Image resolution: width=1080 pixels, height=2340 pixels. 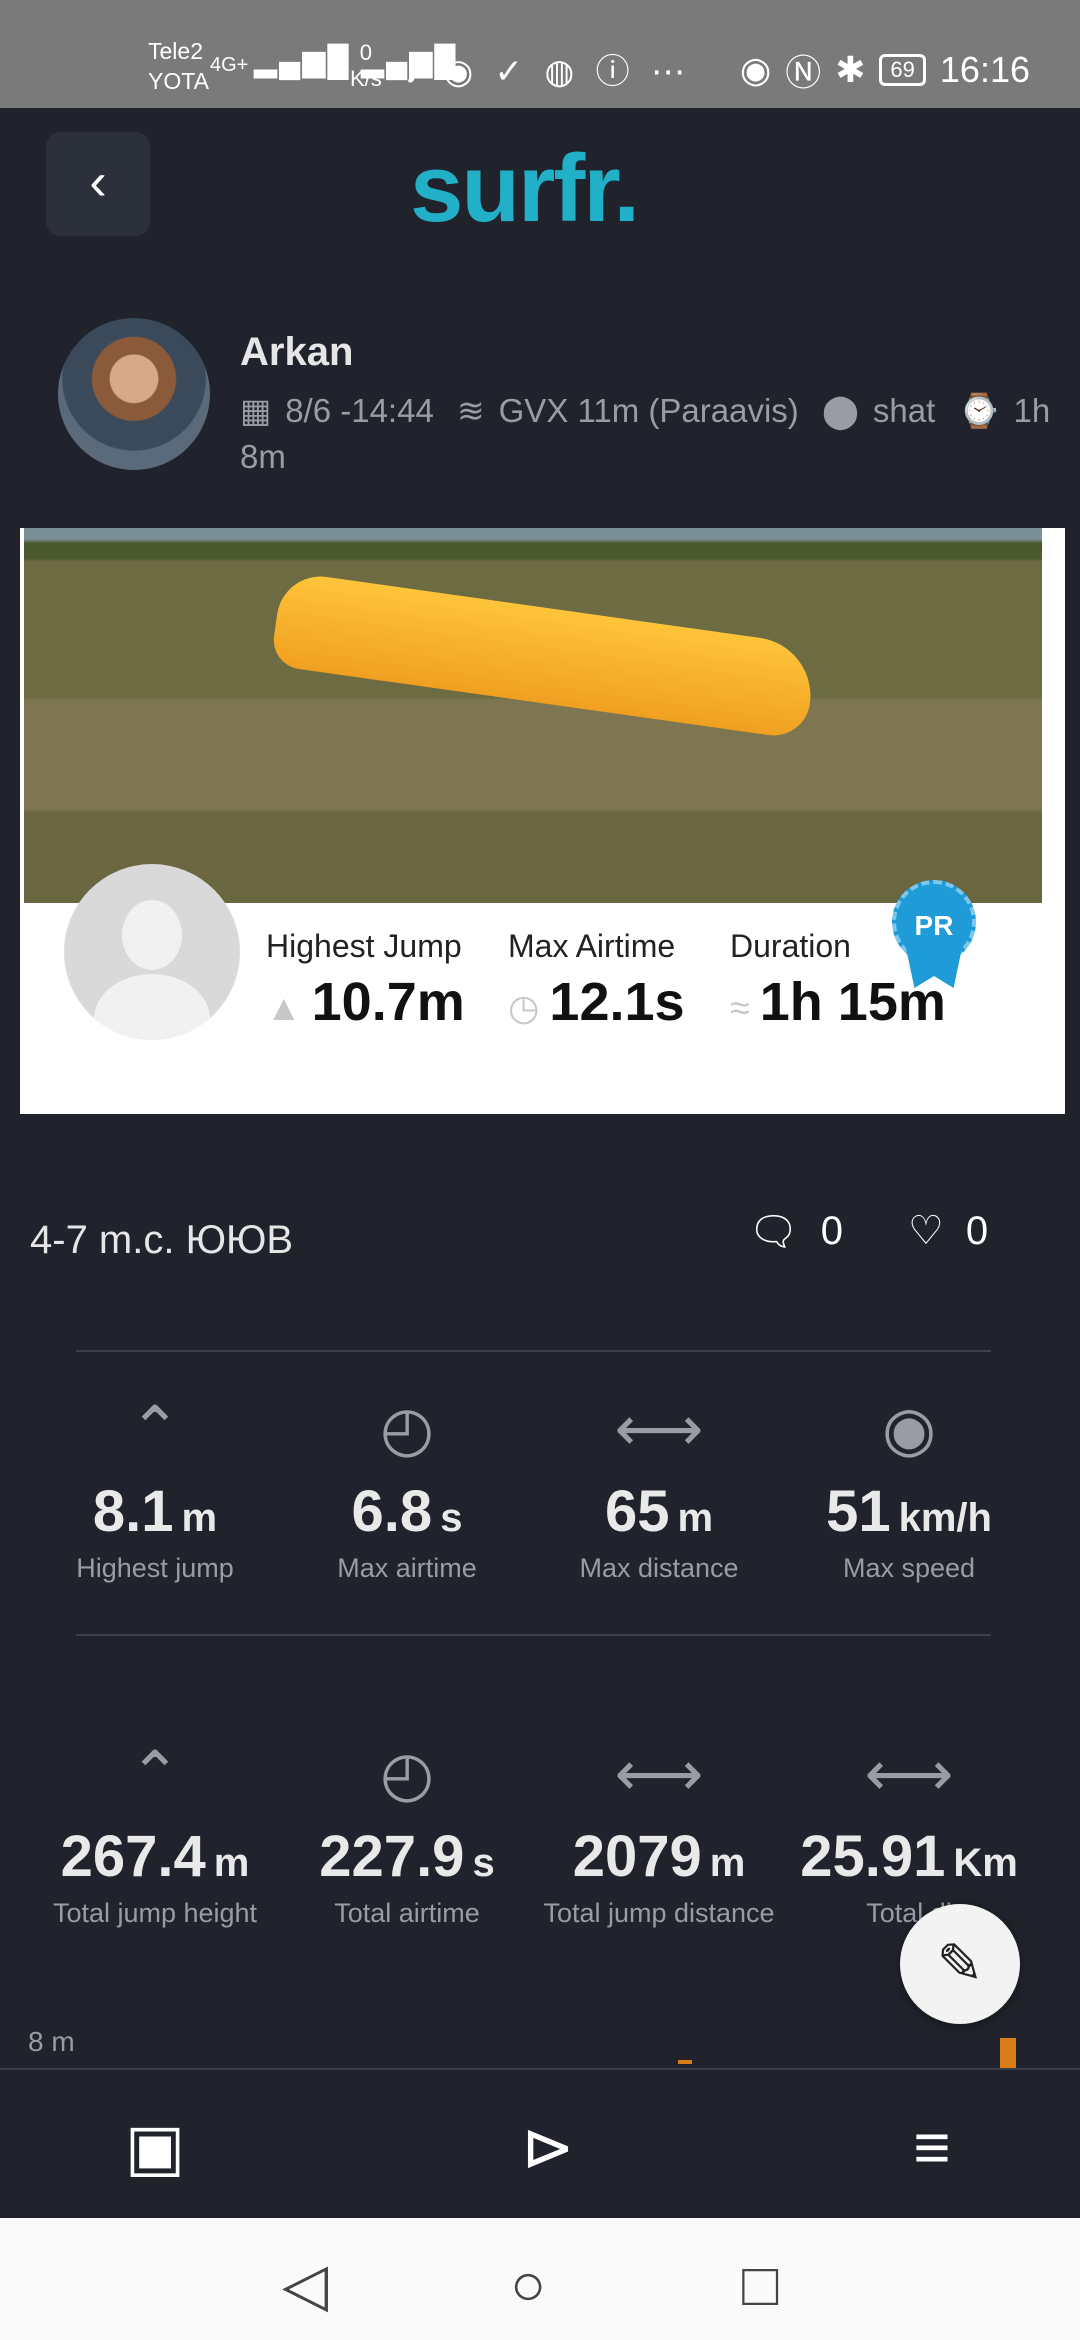 I want to click on heart-icon: ♡, so click(x=926, y=1231).